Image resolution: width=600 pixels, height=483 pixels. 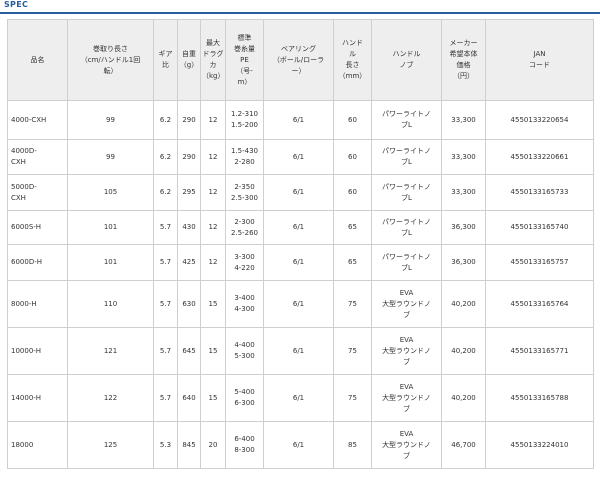 What do you see at coordinates (37, 351) in the screenshot?
I see `cell-name: 10000-H` at bounding box center [37, 351].